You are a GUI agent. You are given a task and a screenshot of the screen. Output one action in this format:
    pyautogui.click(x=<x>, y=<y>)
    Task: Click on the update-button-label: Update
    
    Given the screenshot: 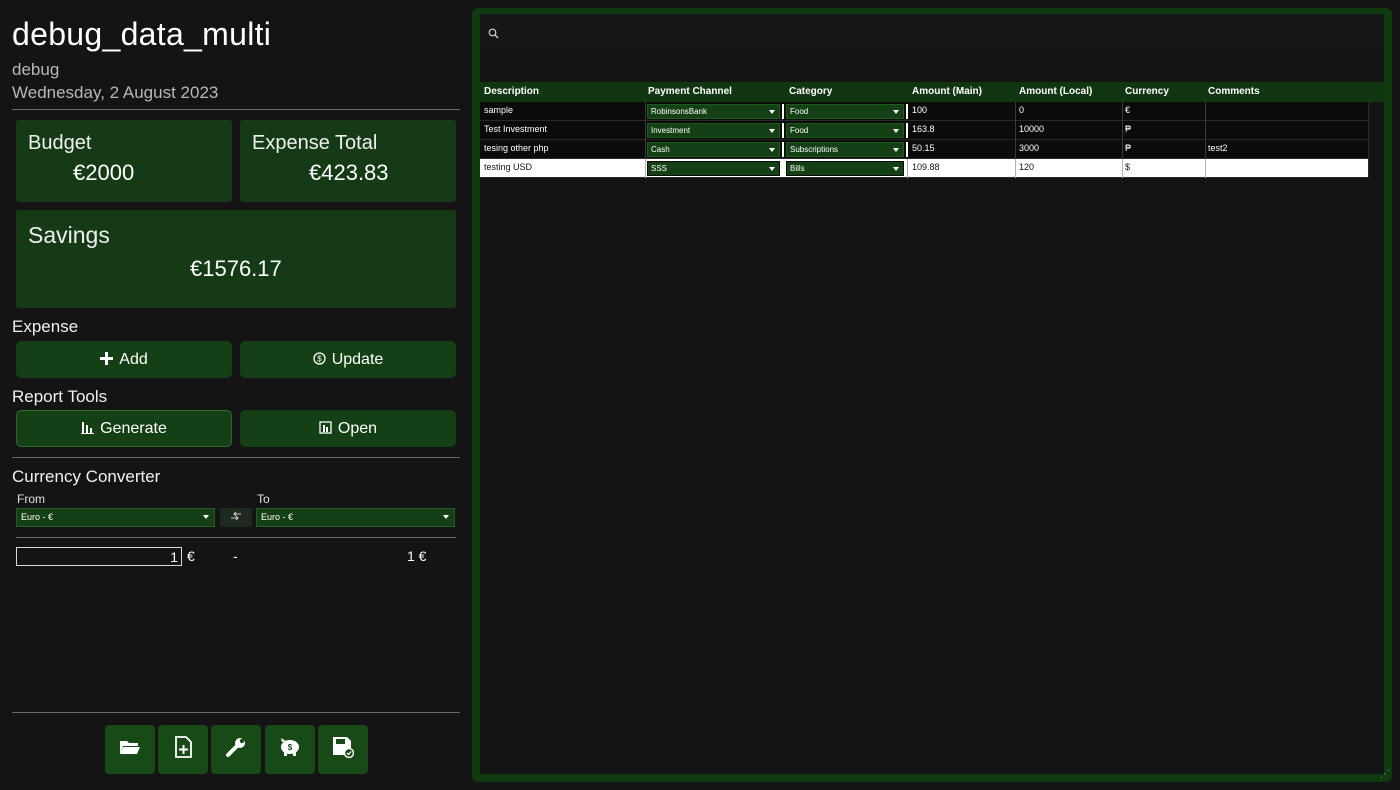 What is the action you would take?
    pyautogui.click(x=357, y=359)
    